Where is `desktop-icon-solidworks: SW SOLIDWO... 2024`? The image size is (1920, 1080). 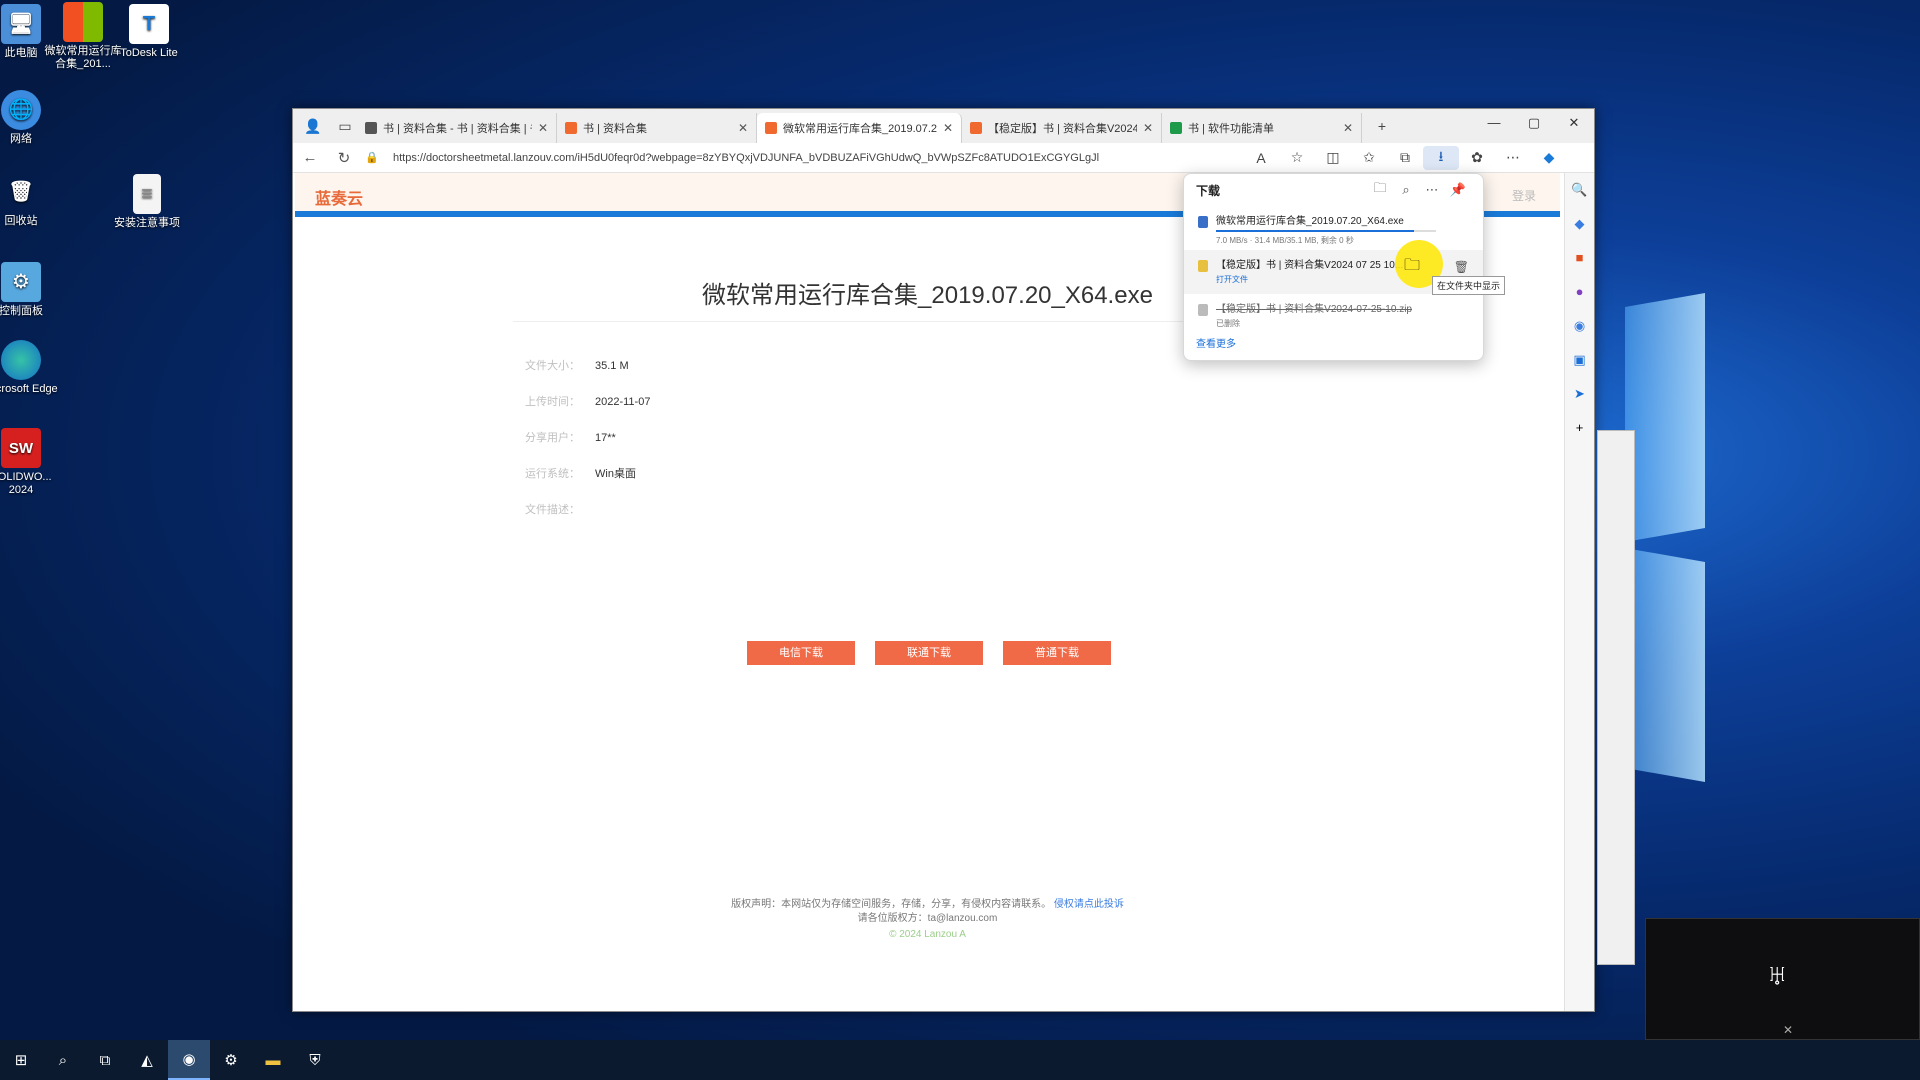
desktop-icon-solidworks: SW SOLIDWO... 2024 is located at coordinates (30, 462).